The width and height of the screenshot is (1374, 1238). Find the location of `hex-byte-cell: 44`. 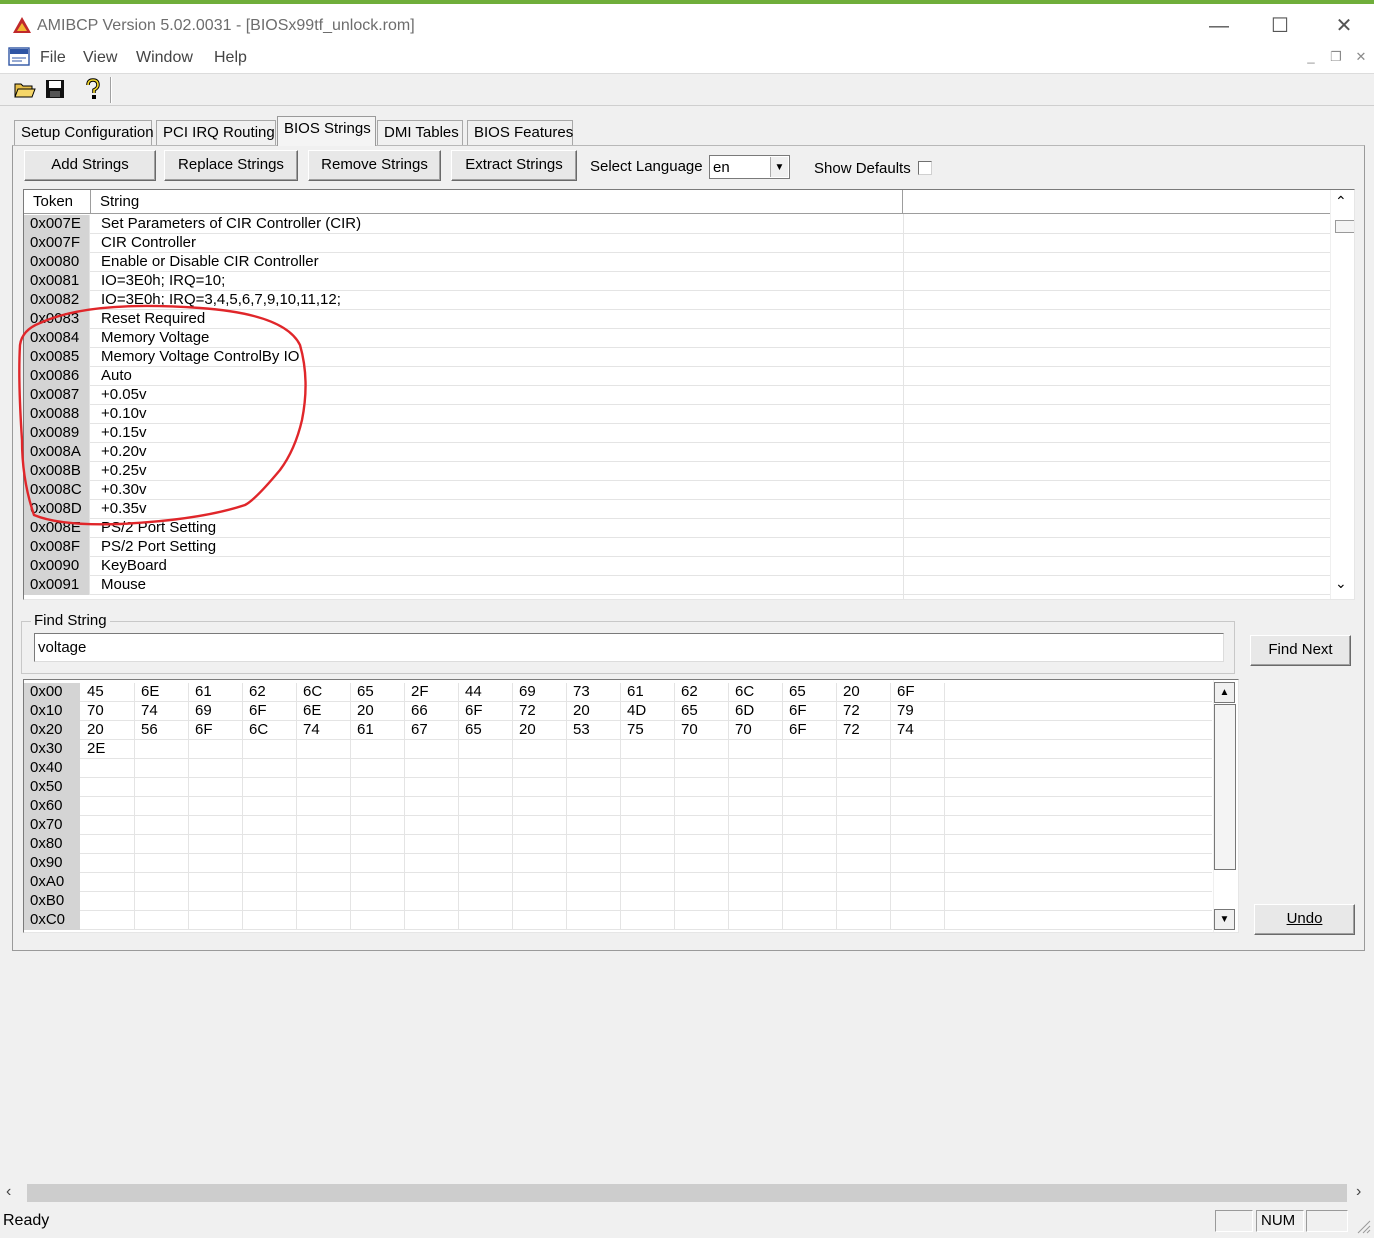

hex-byte-cell: 44 is located at coordinates (486, 692).